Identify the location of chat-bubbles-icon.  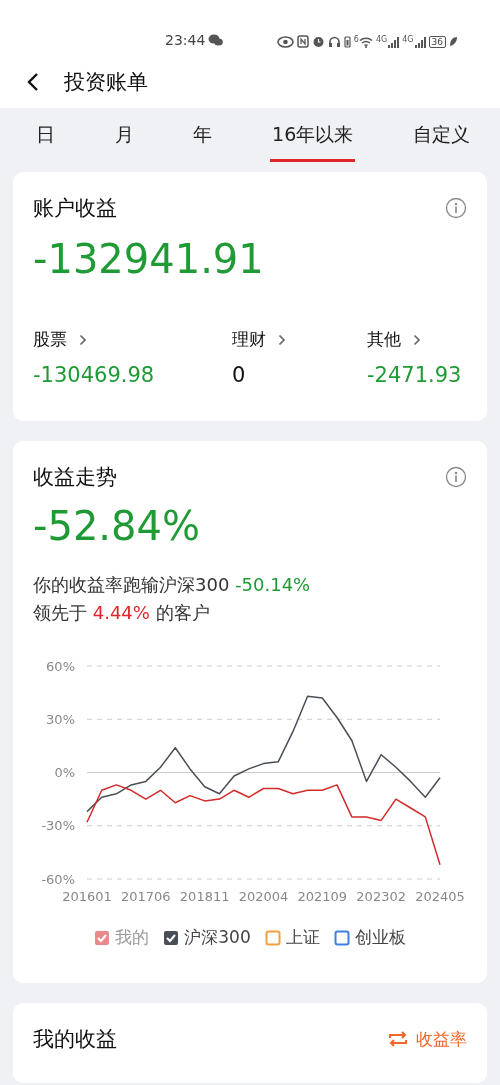
(216, 40).